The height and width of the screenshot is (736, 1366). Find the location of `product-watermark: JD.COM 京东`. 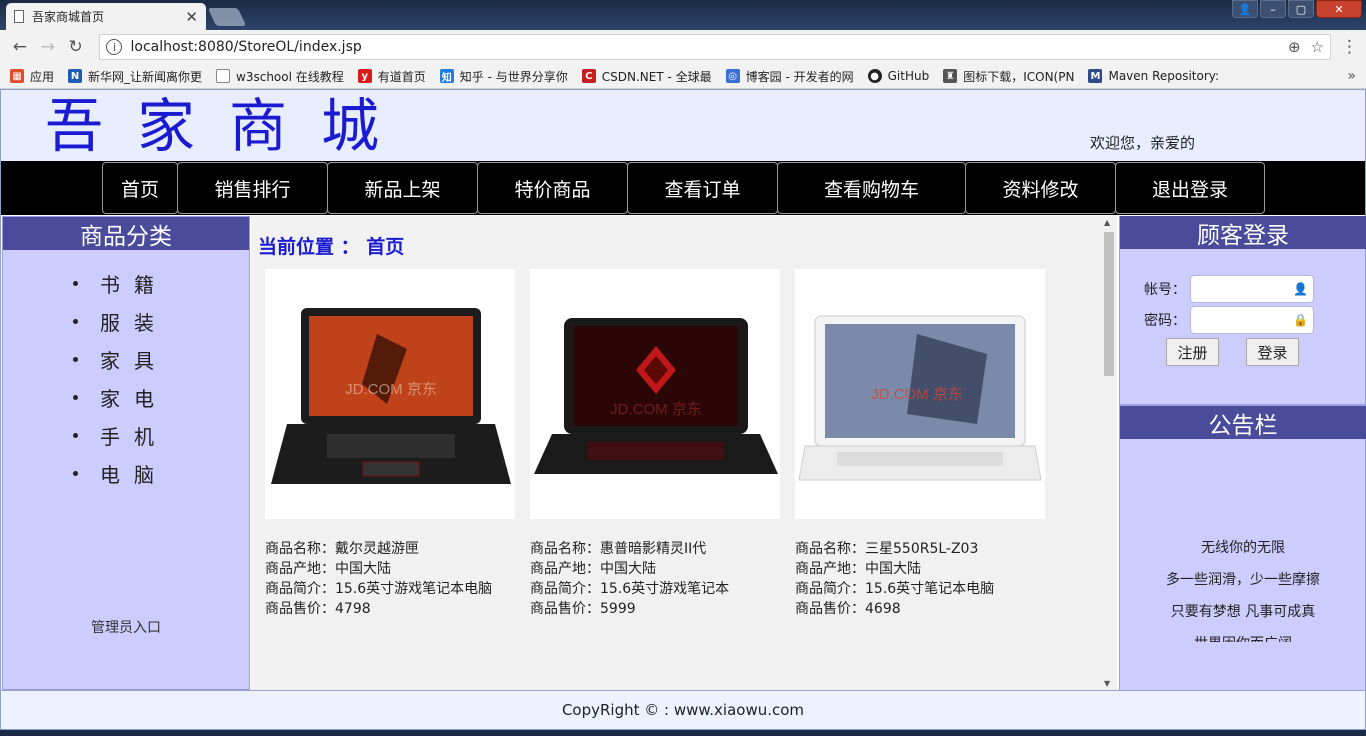

product-watermark: JD.COM 京东 is located at coordinates (656, 409).